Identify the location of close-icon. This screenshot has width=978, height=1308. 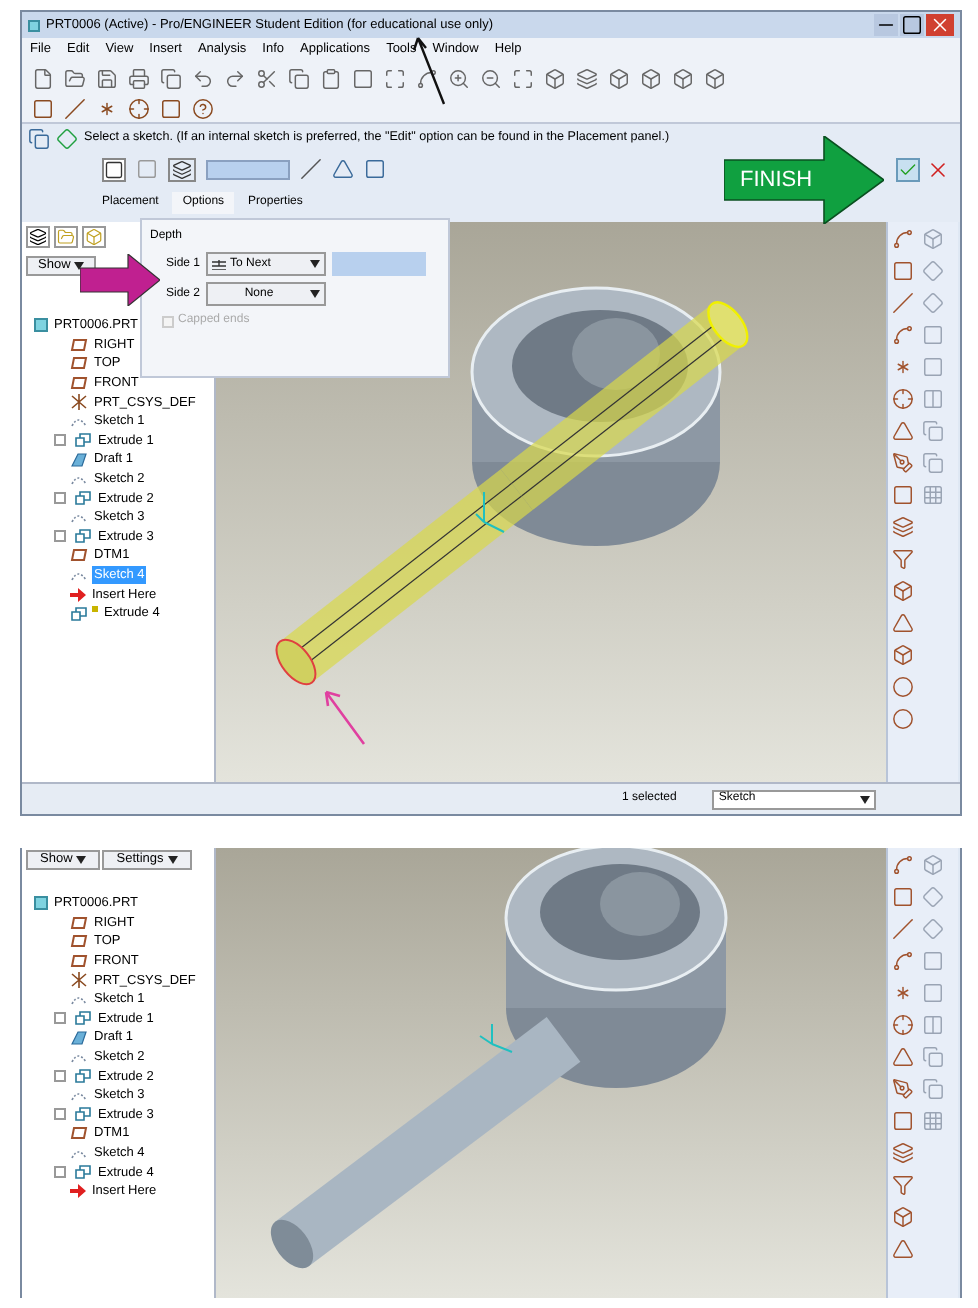
(940, 25).